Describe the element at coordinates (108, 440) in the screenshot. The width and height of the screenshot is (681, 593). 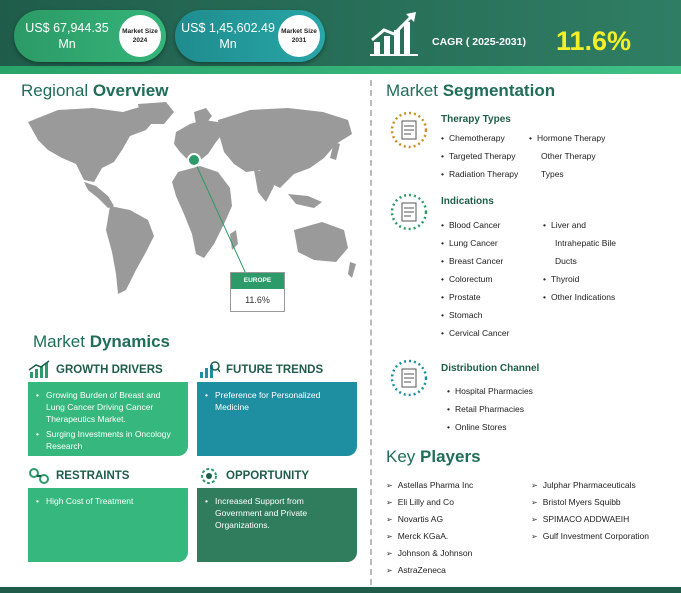
I see `growth-driver-item: Surging Investments in Oncology Research` at that location.